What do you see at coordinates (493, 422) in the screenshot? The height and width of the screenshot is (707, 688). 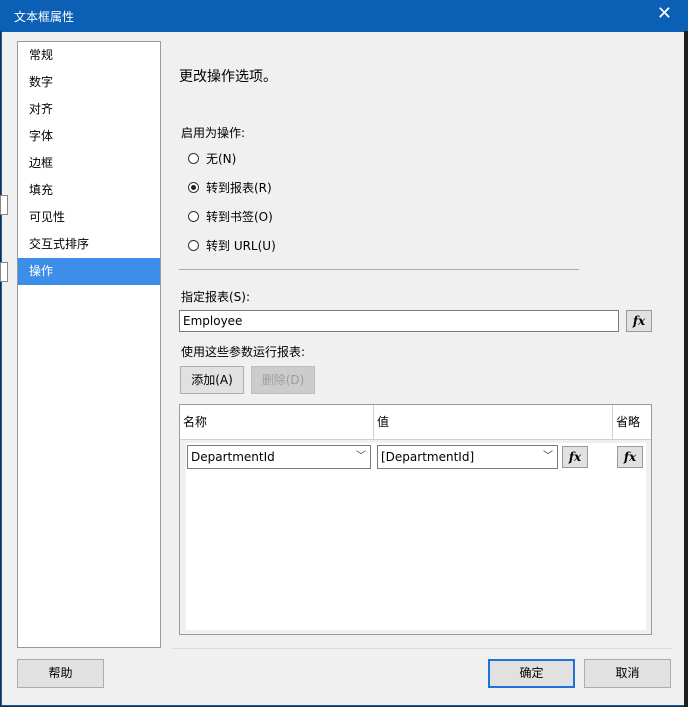 I see `column-header-value: 值` at bounding box center [493, 422].